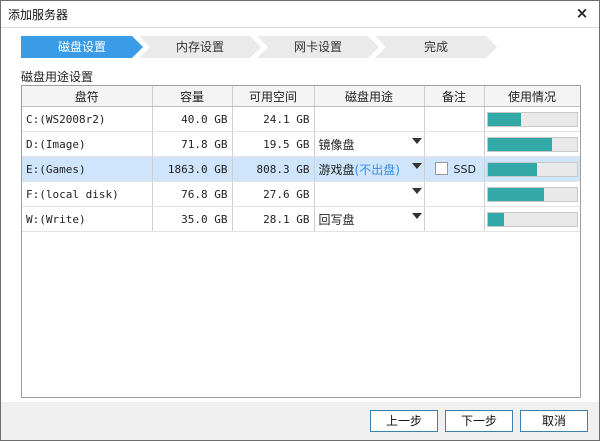 Image resolution: width=600 pixels, height=441 pixels. I want to click on free-space-cell: 27.6 GB, so click(273, 194).